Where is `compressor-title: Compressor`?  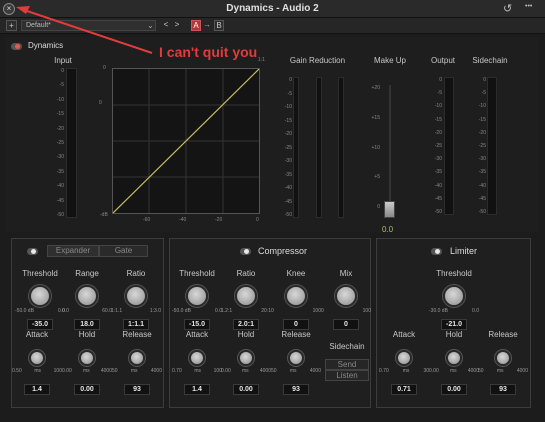
compressor-title: Compressor is located at coordinates (283, 251).